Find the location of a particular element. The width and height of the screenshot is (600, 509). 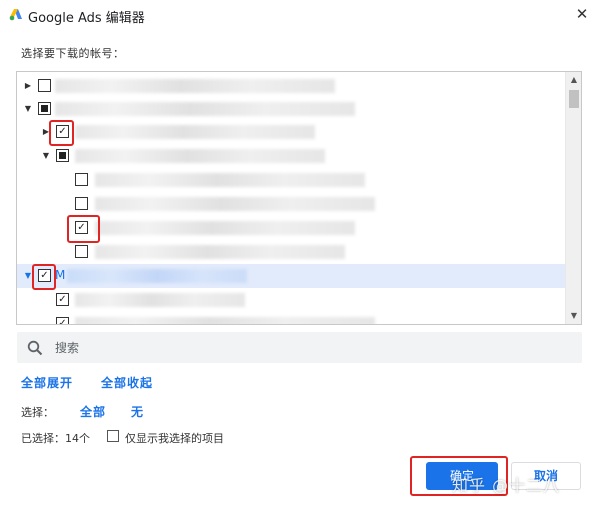

expand-all-link: 全部展开 is located at coordinates (47, 382).